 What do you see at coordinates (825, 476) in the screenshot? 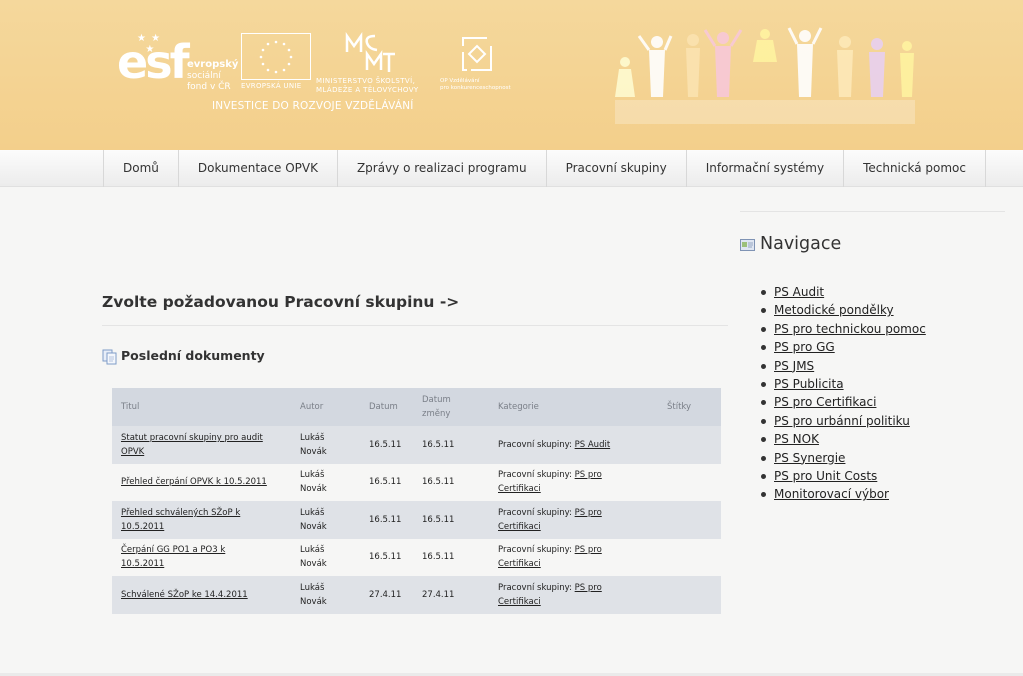
I see `sidebar-link: PS pro Unit Costs` at bounding box center [825, 476].